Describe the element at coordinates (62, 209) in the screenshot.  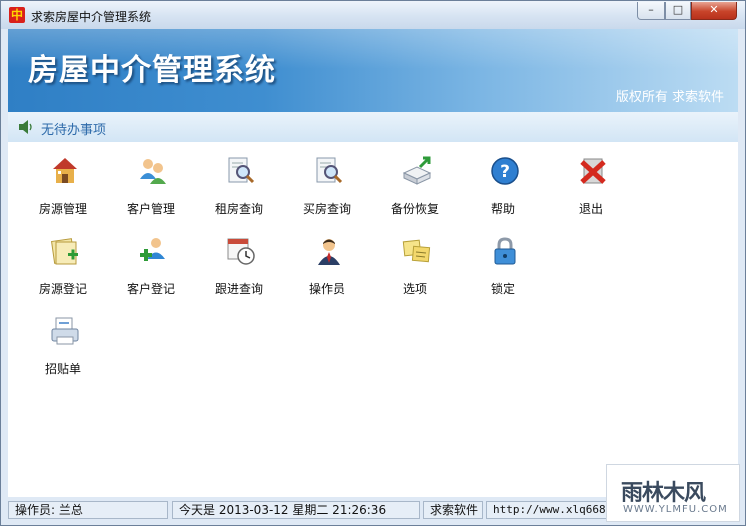
I see `house-management-label: 房源管理` at that location.